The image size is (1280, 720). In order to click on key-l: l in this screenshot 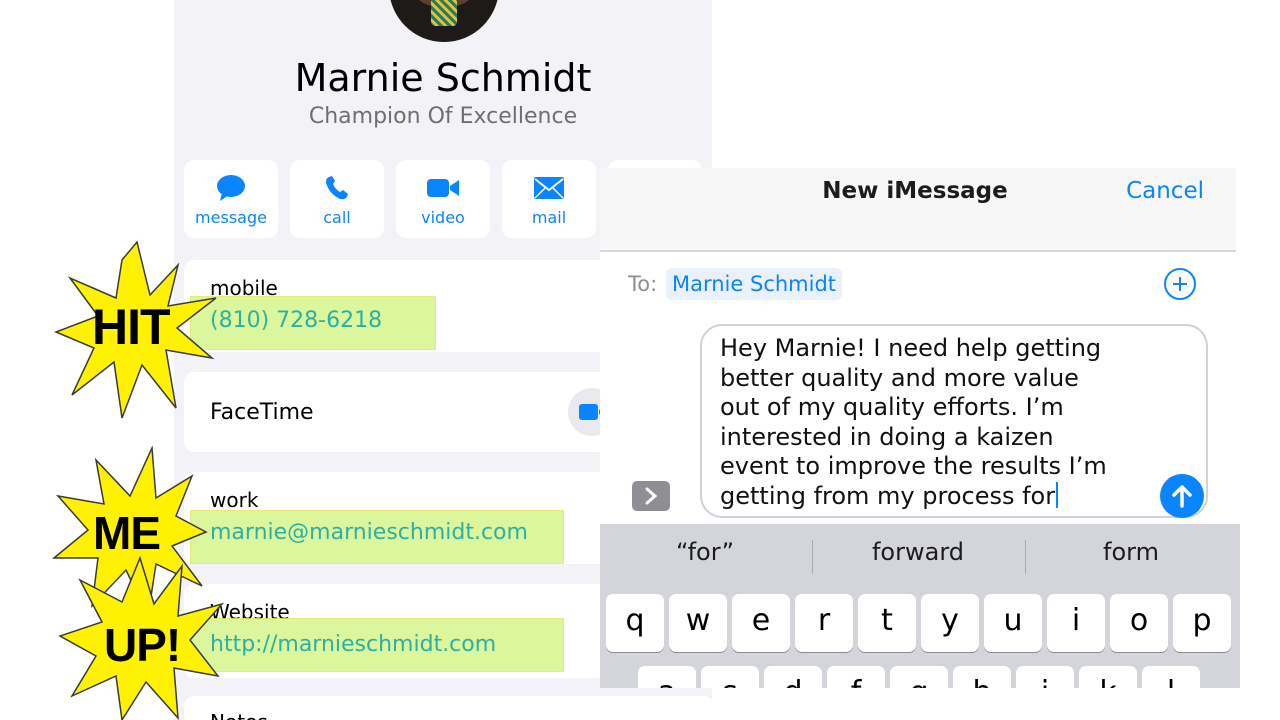, I will do `click(1171, 677)`.